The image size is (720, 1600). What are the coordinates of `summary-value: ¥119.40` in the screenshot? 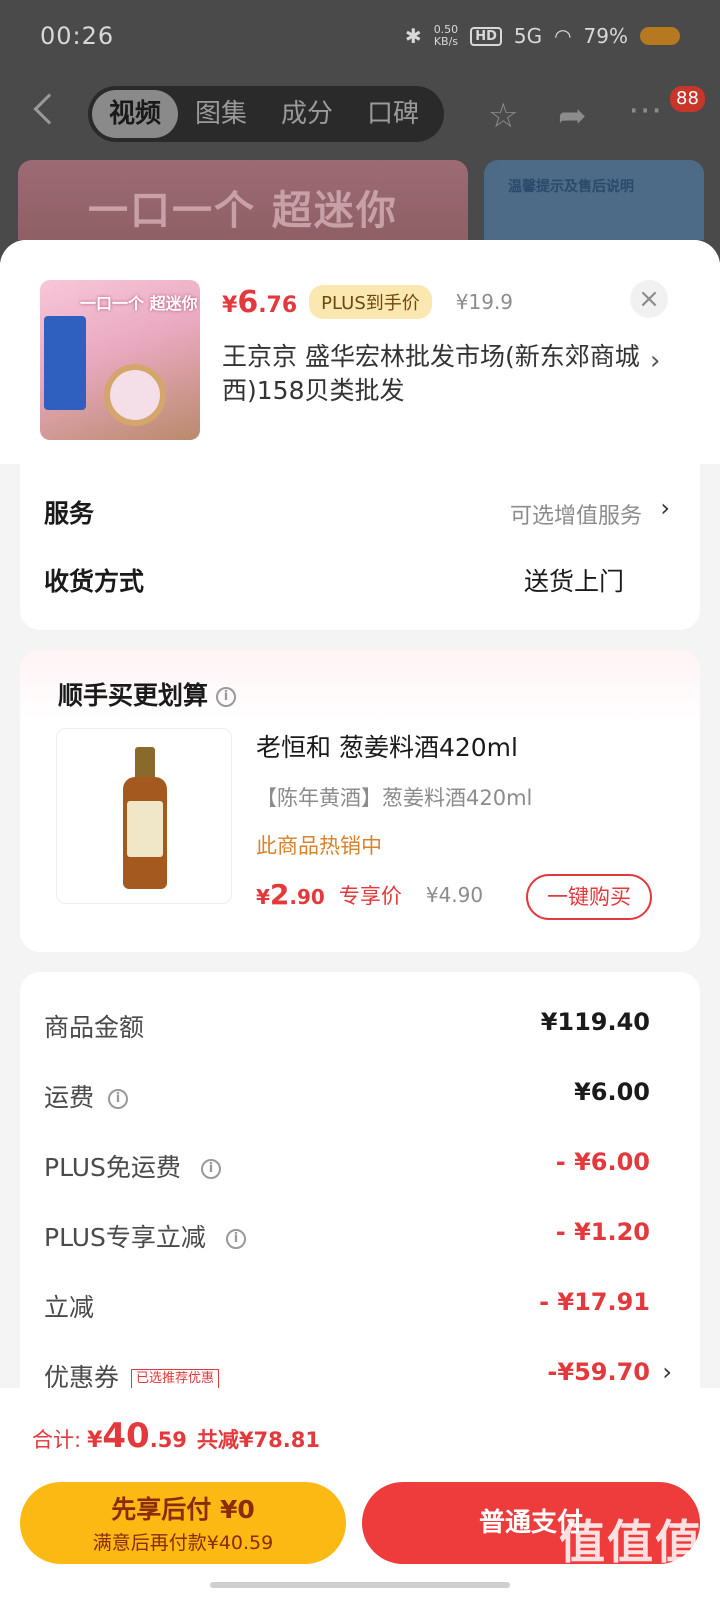 It's located at (595, 1022).